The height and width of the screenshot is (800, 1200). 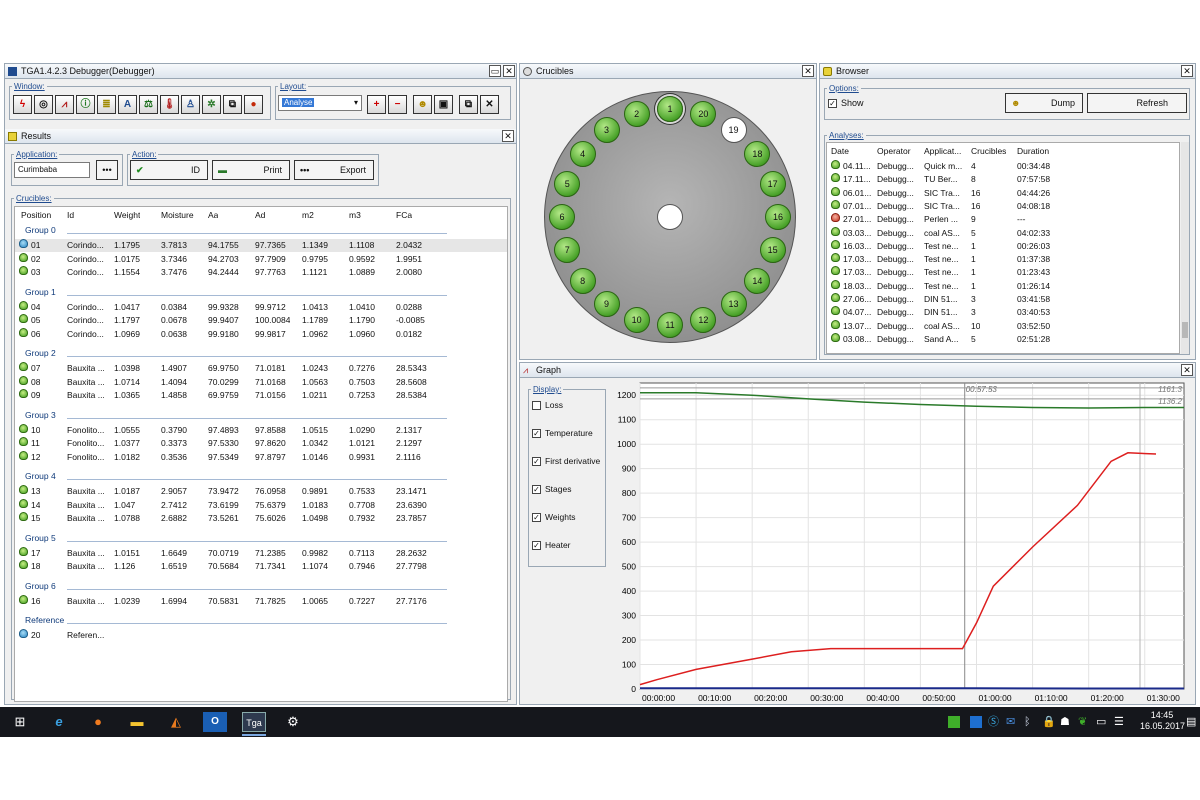 I want to click on crucible-3: 3, so click(x=606, y=129).